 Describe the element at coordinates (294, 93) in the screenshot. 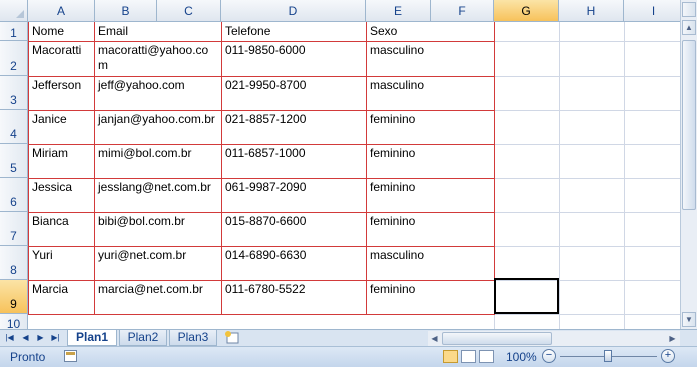

I see `cell-telefone: 021-9950-8700` at that location.